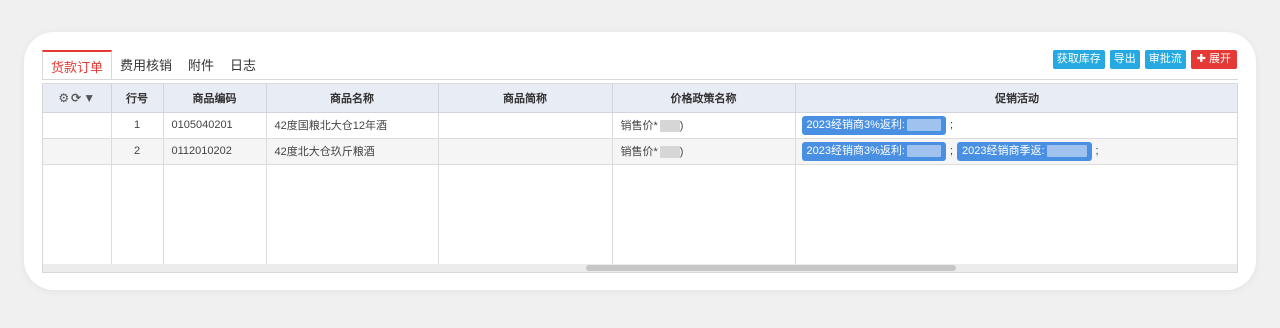  I want to click on col-header-price-policy: 价格政策名称, so click(704, 98).